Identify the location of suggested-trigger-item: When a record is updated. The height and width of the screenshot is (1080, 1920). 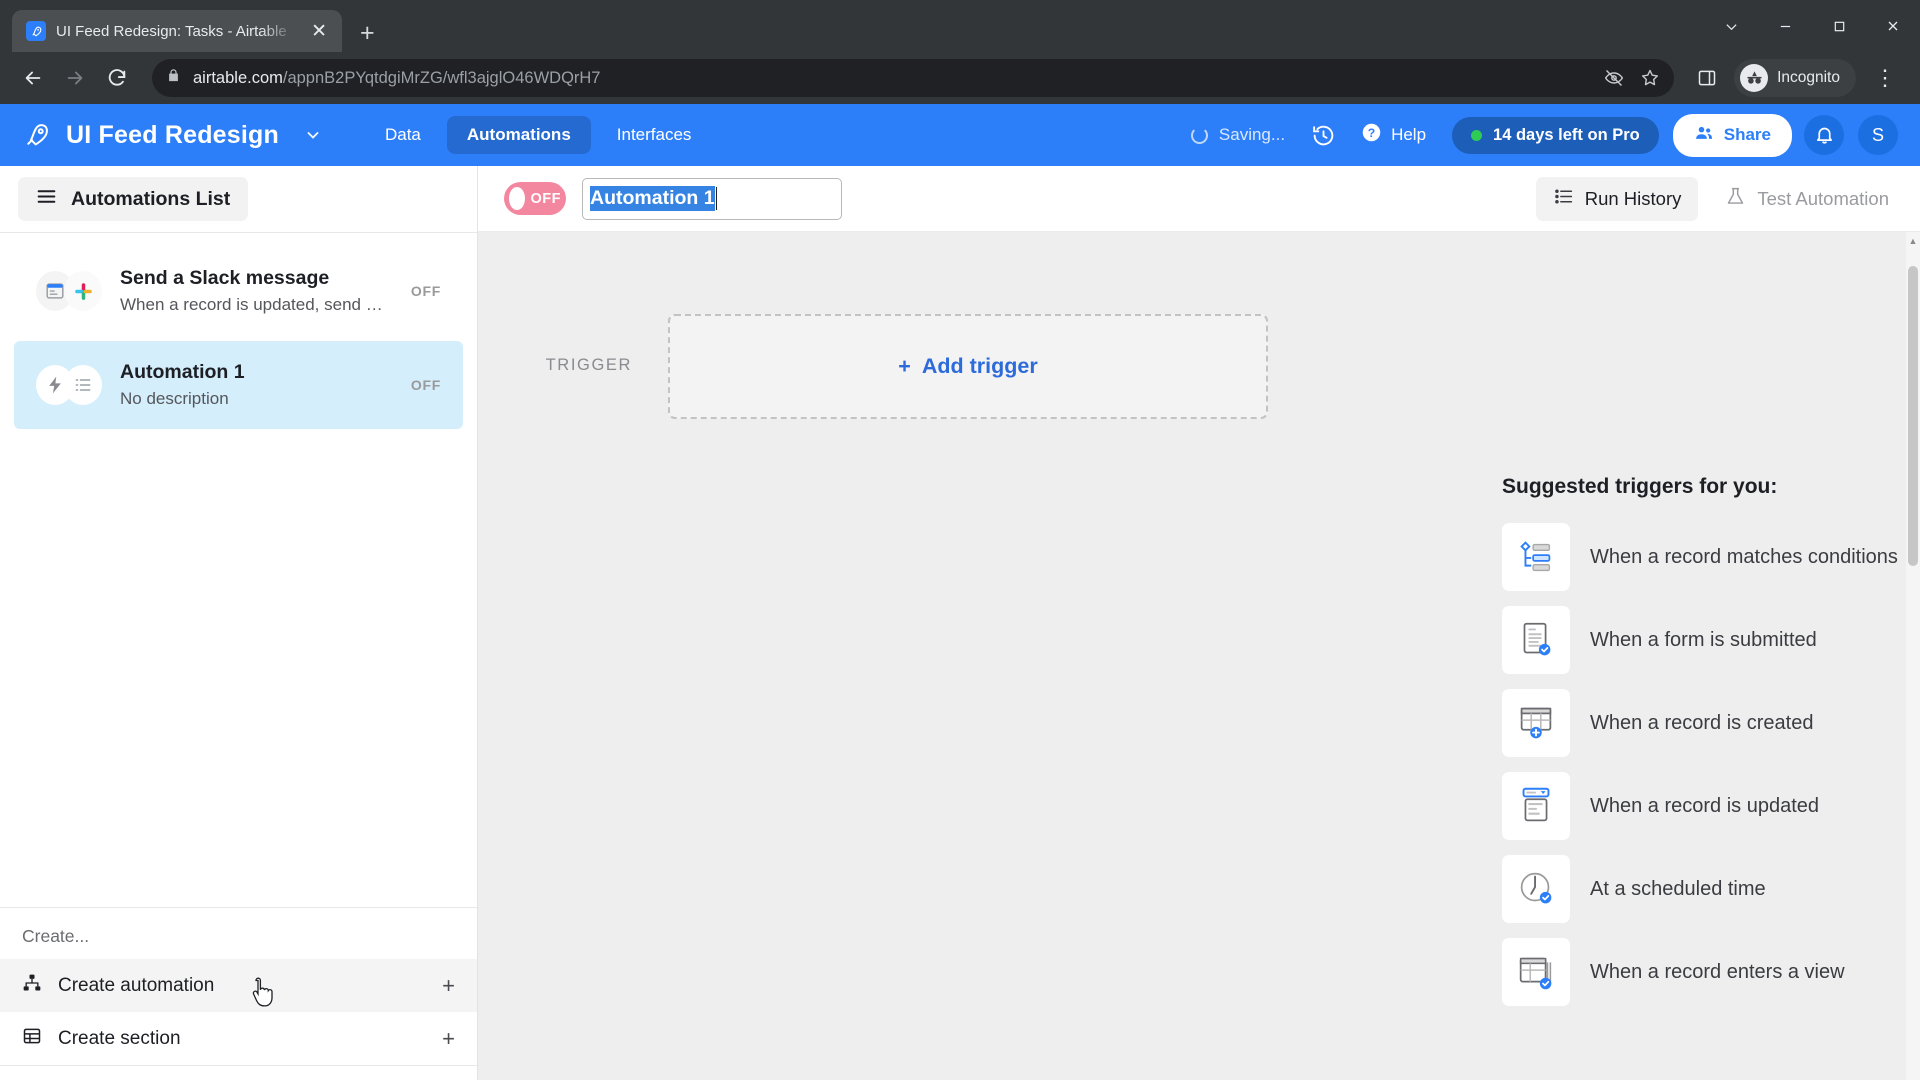
(1711, 806).